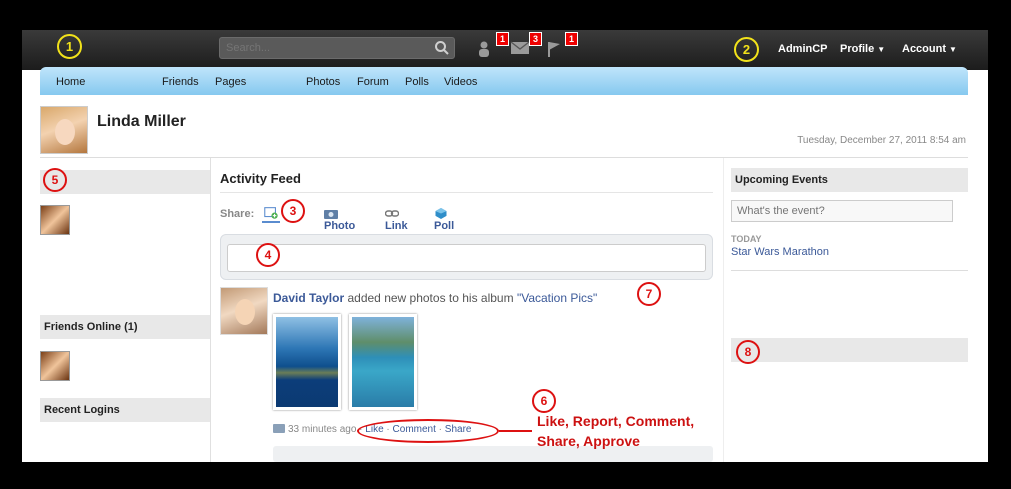 The width and height of the screenshot is (1011, 489). I want to click on status-input, so click(466, 258).